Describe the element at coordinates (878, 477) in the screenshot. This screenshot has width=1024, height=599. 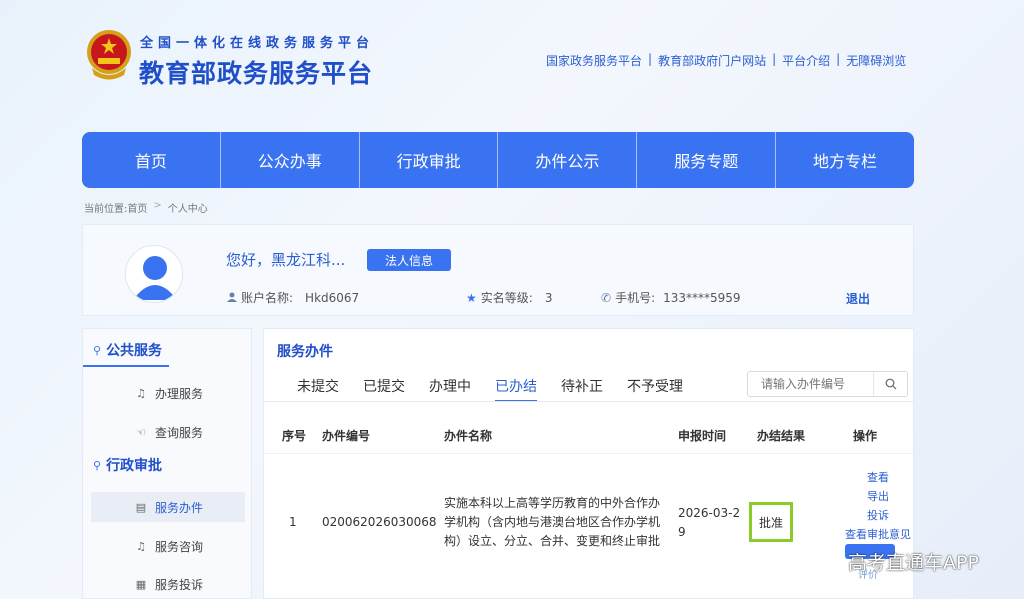
I see `op-view: 查看` at that location.